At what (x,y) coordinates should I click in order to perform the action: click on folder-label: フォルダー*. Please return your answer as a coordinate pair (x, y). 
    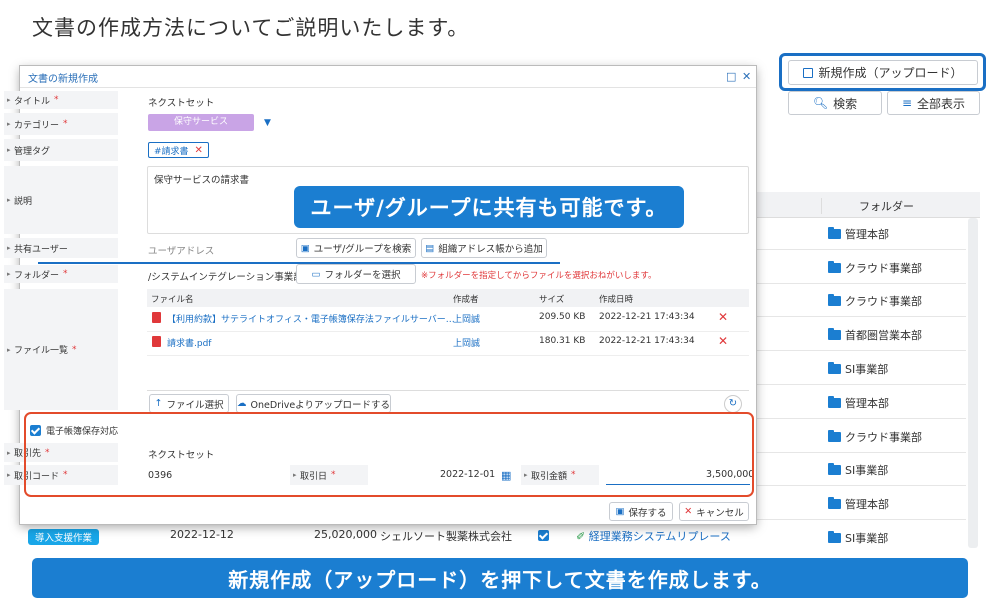
    Looking at the image, I should click on (61, 274).